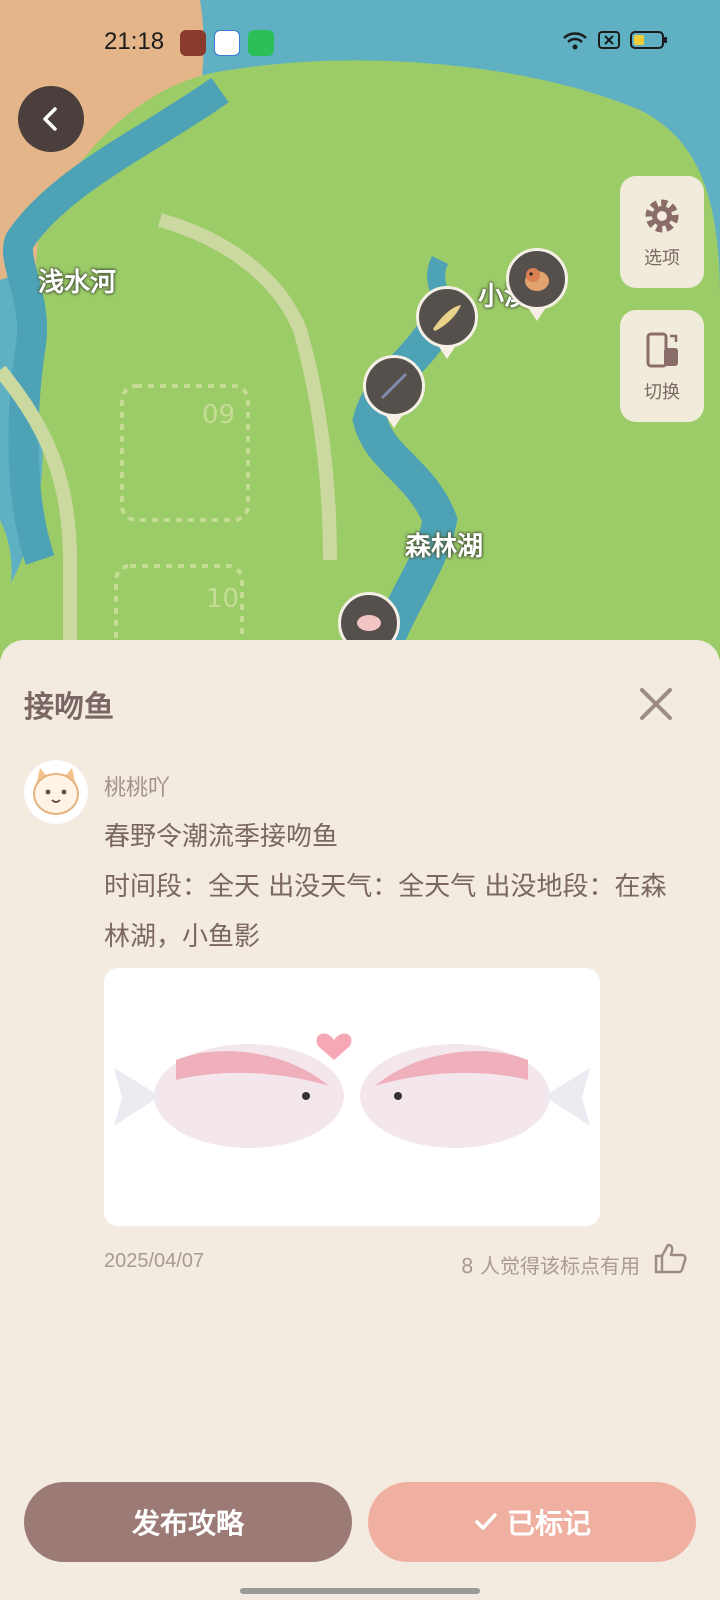  I want to click on close-icon, so click(656, 704).